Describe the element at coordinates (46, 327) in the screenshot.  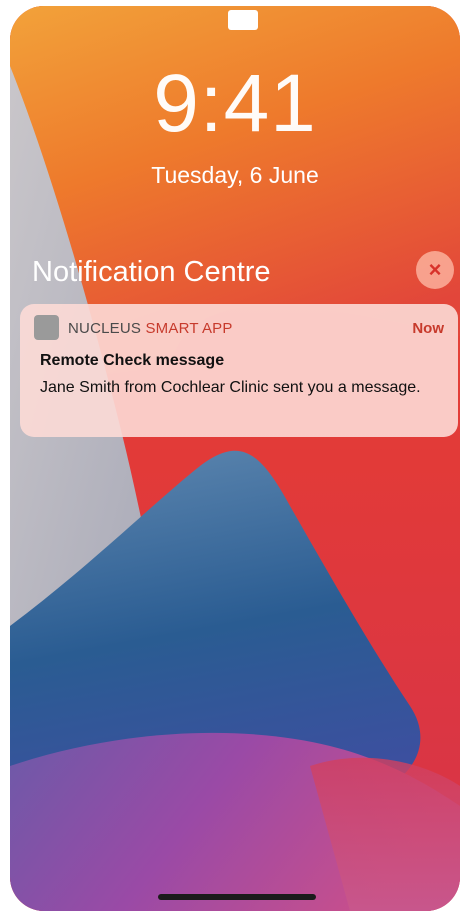
I see `app-icon` at that location.